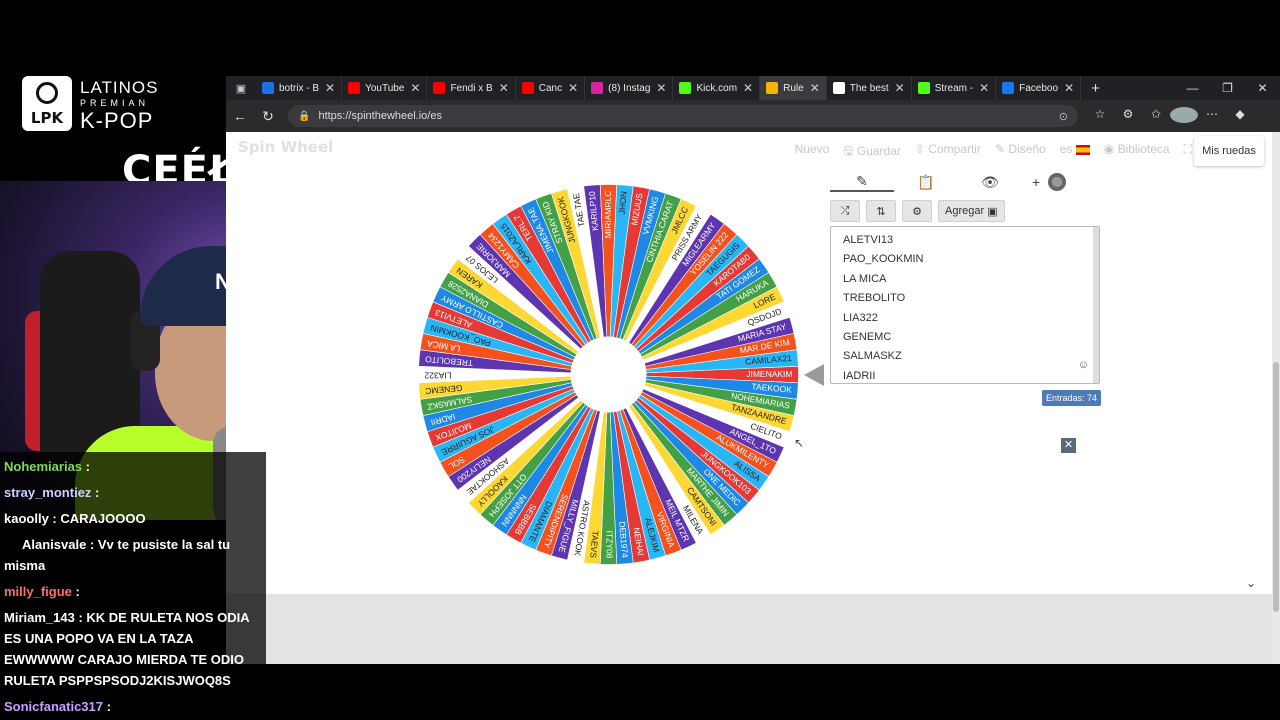 The width and height of the screenshot is (1280, 720). What do you see at coordinates (240, 116) in the screenshot?
I see `back-icon: ←` at bounding box center [240, 116].